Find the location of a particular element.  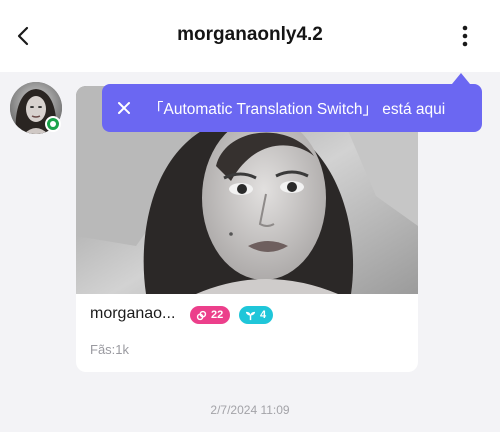

message-timestamp: 2/7/2024 11:09 is located at coordinates (250, 410).